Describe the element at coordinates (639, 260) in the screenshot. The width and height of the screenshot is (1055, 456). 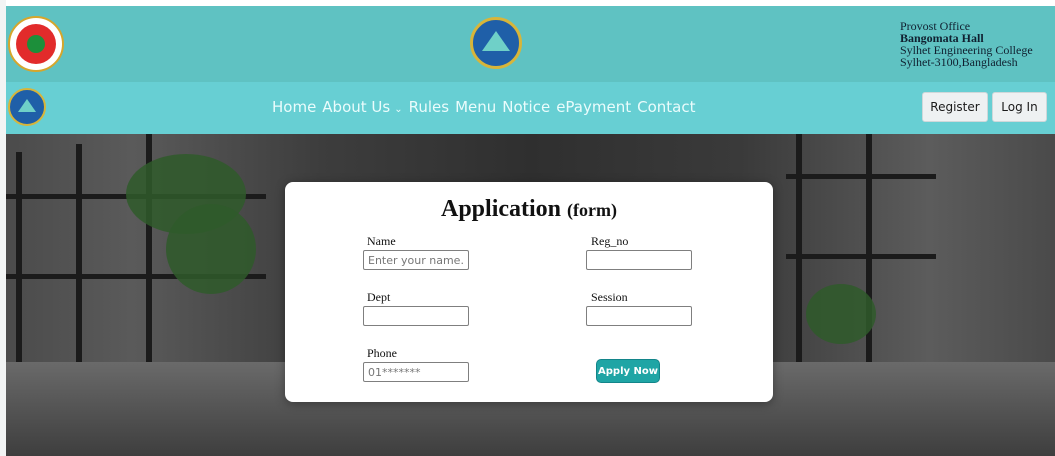
I see `reg-no-input` at that location.